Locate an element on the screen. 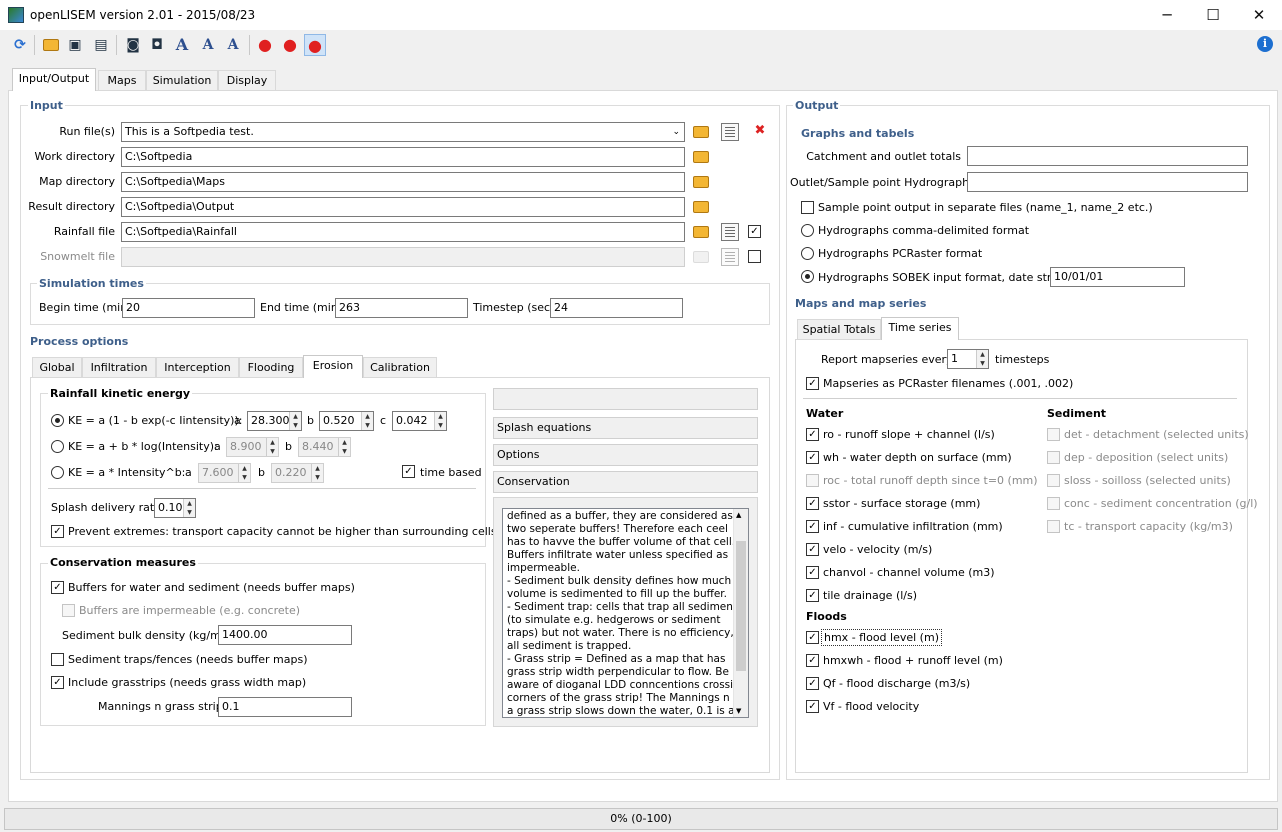 The width and height of the screenshot is (1282, 832). tab-interception: Interception is located at coordinates (197, 367).